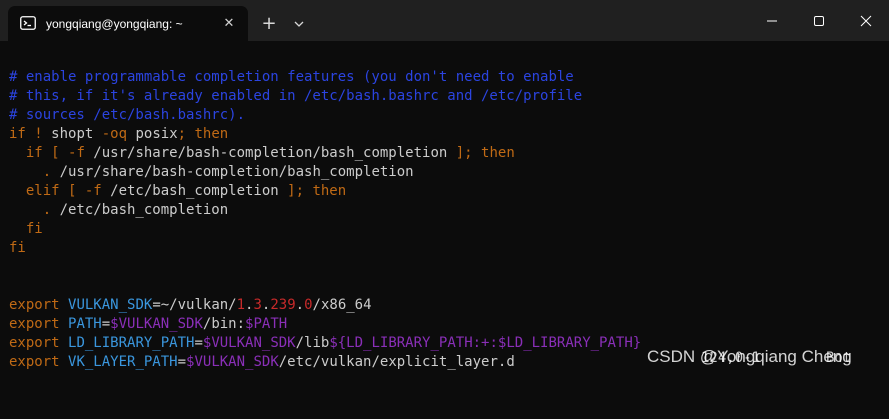  Describe the element at coordinates (772, 21) in the screenshot. I see `minimize-icon` at that location.